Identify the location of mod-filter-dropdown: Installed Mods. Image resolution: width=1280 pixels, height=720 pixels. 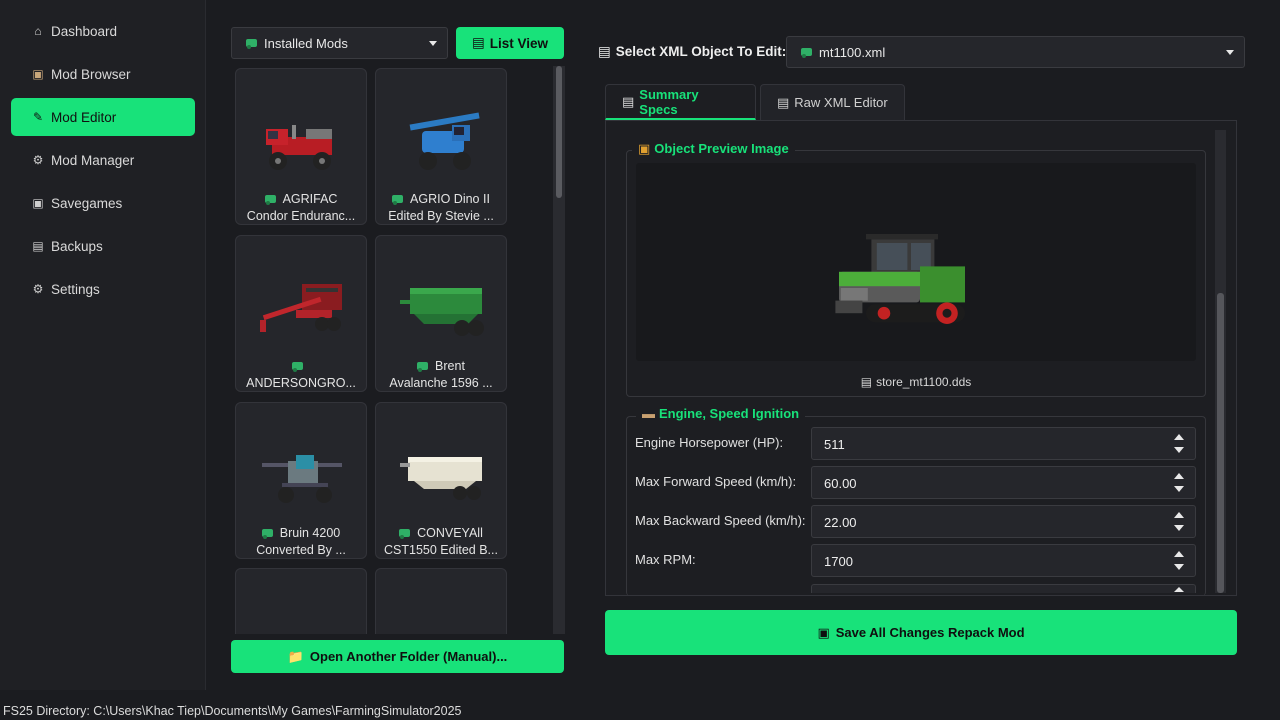
(339, 43).